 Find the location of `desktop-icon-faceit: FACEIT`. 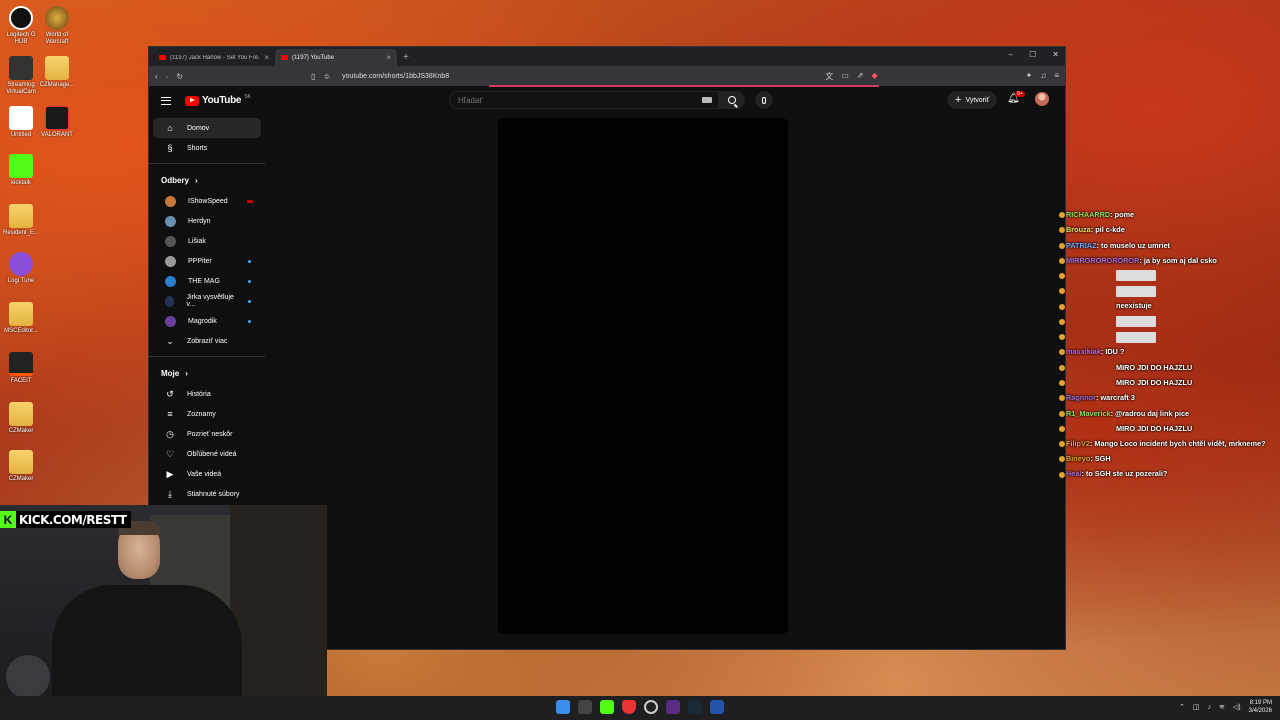

desktop-icon-faceit: FACEIT is located at coordinates (21, 368).